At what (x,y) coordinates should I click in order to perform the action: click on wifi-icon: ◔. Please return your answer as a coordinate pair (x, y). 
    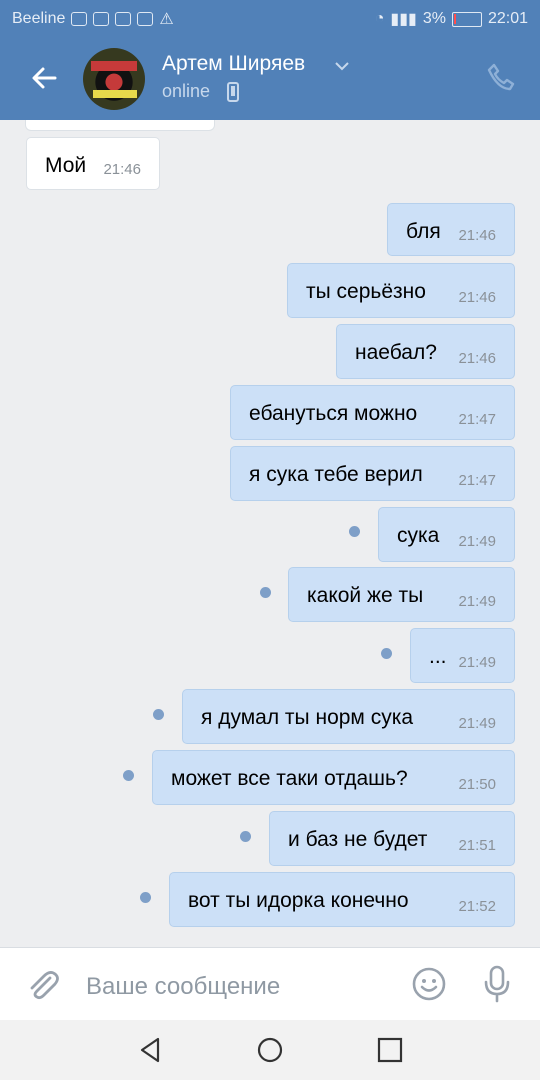
    Looking at the image, I should click on (379, 18).